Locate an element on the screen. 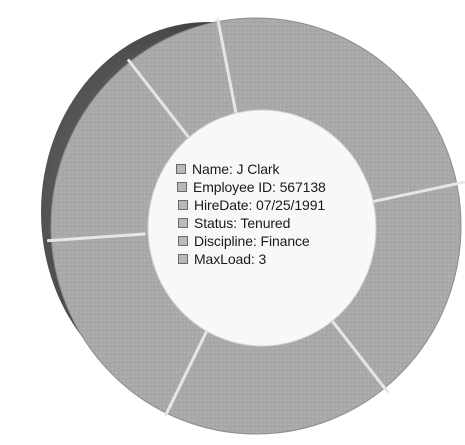 The width and height of the screenshot is (465, 445). detail-row-name: Name: J Clark is located at coordinates (271, 169).